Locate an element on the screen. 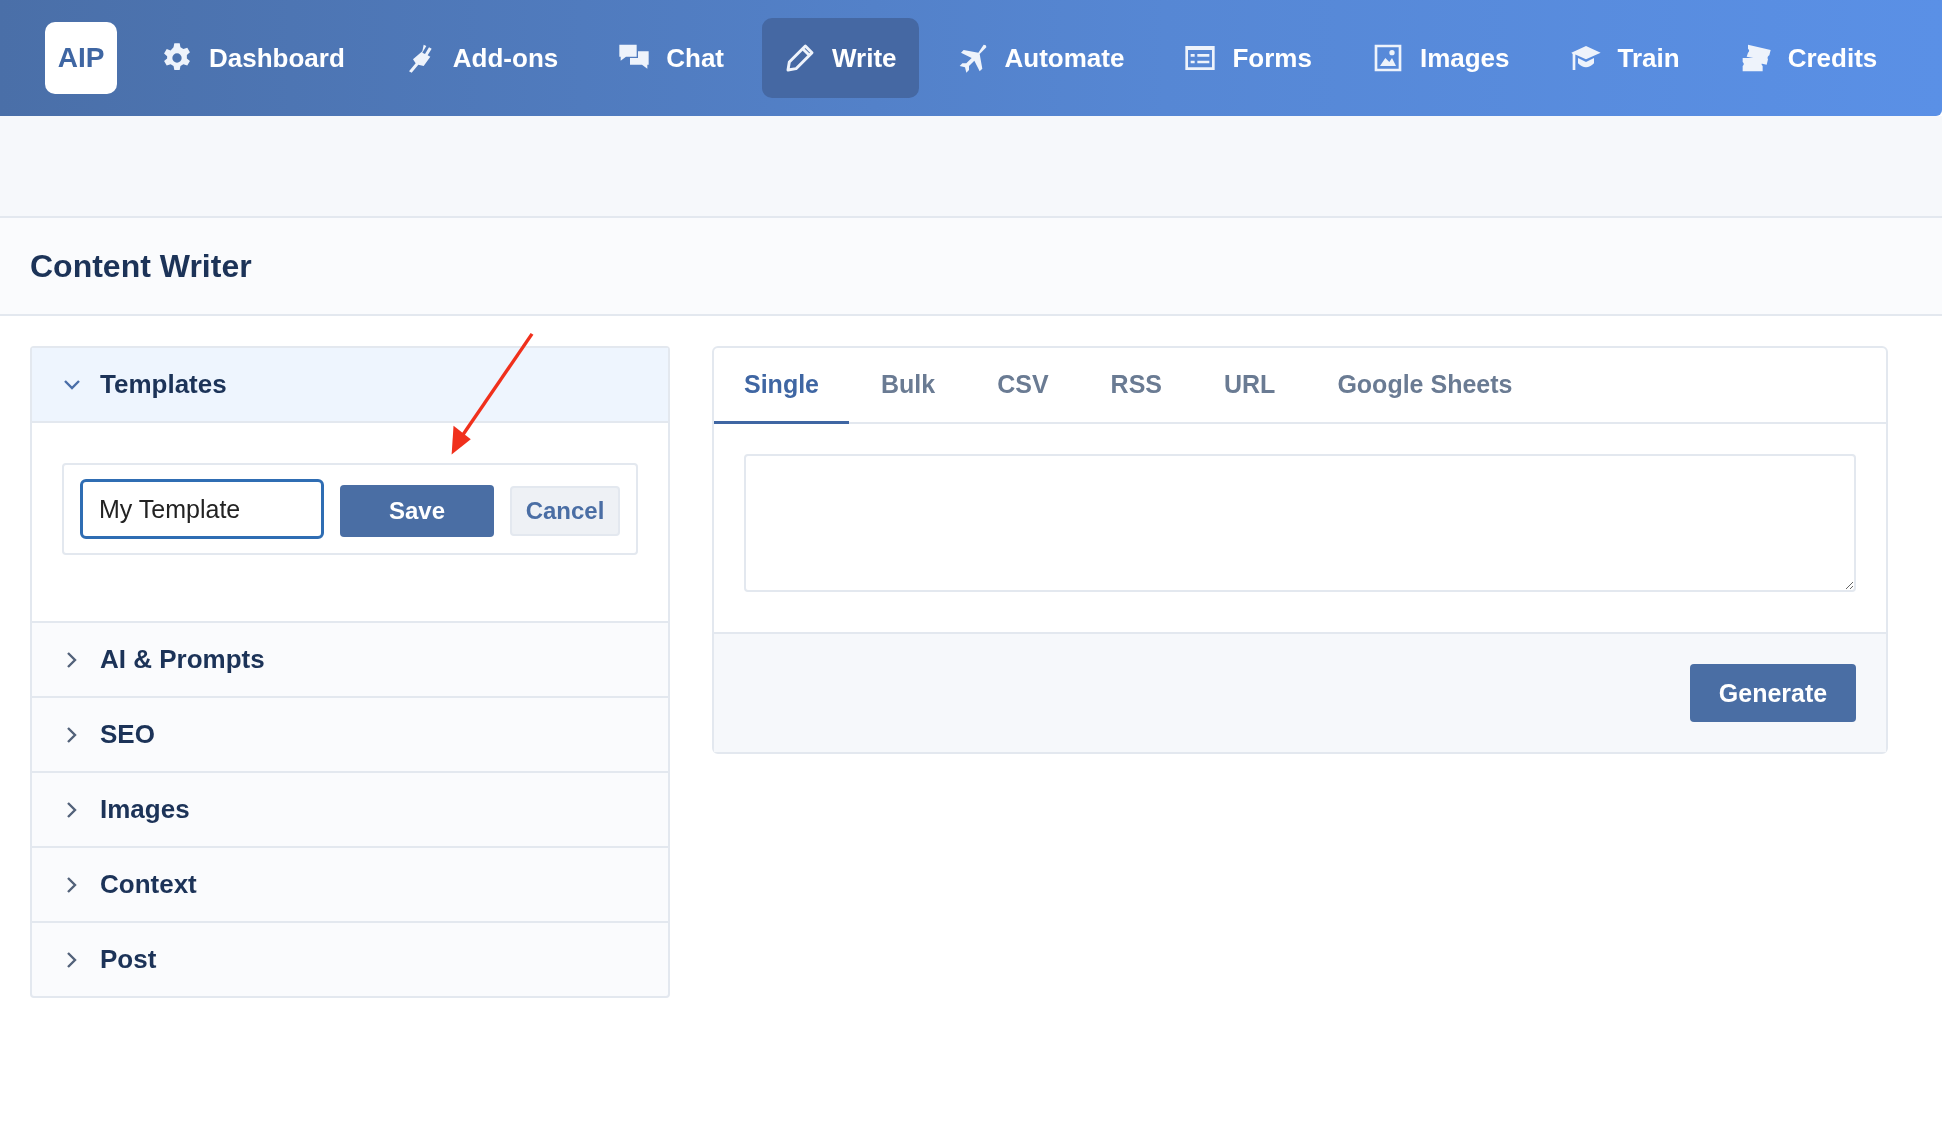  section-title: AI & Prompts is located at coordinates (182, 659).